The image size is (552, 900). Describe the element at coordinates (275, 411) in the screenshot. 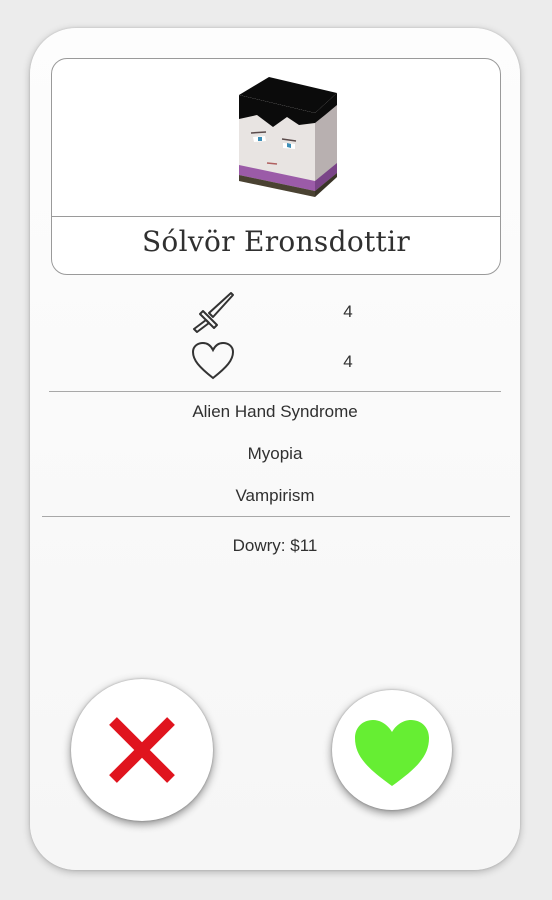

I see `trait-item: Alien Hand Syndrome` at that location.